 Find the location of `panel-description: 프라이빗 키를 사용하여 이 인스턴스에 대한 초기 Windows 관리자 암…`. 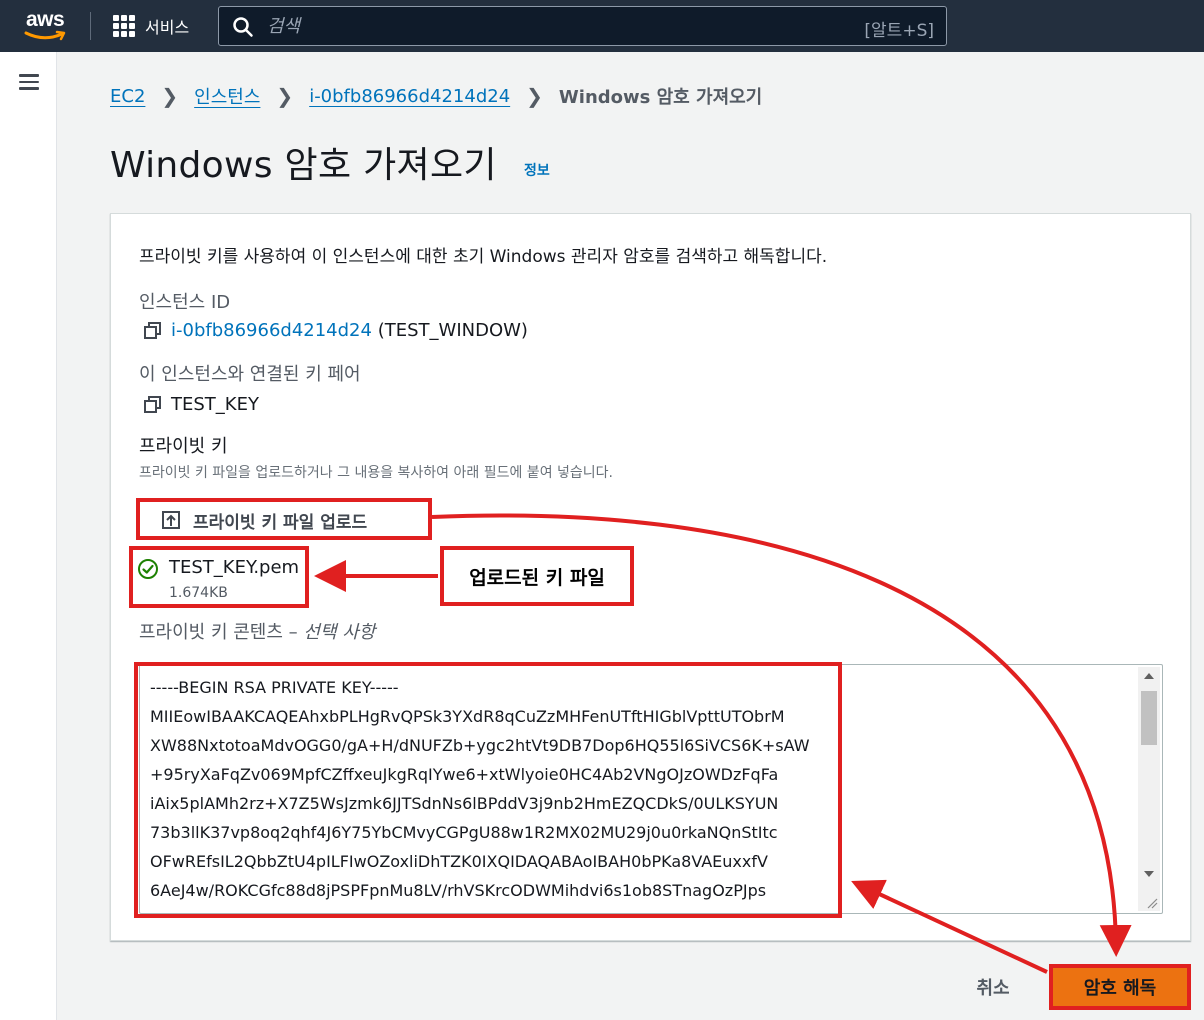

panel-description: 프라이빗 키를 사용하여 이 인스턴스에 대한 초기 Windows 관리자 암… is located at coordinates (483, 257).